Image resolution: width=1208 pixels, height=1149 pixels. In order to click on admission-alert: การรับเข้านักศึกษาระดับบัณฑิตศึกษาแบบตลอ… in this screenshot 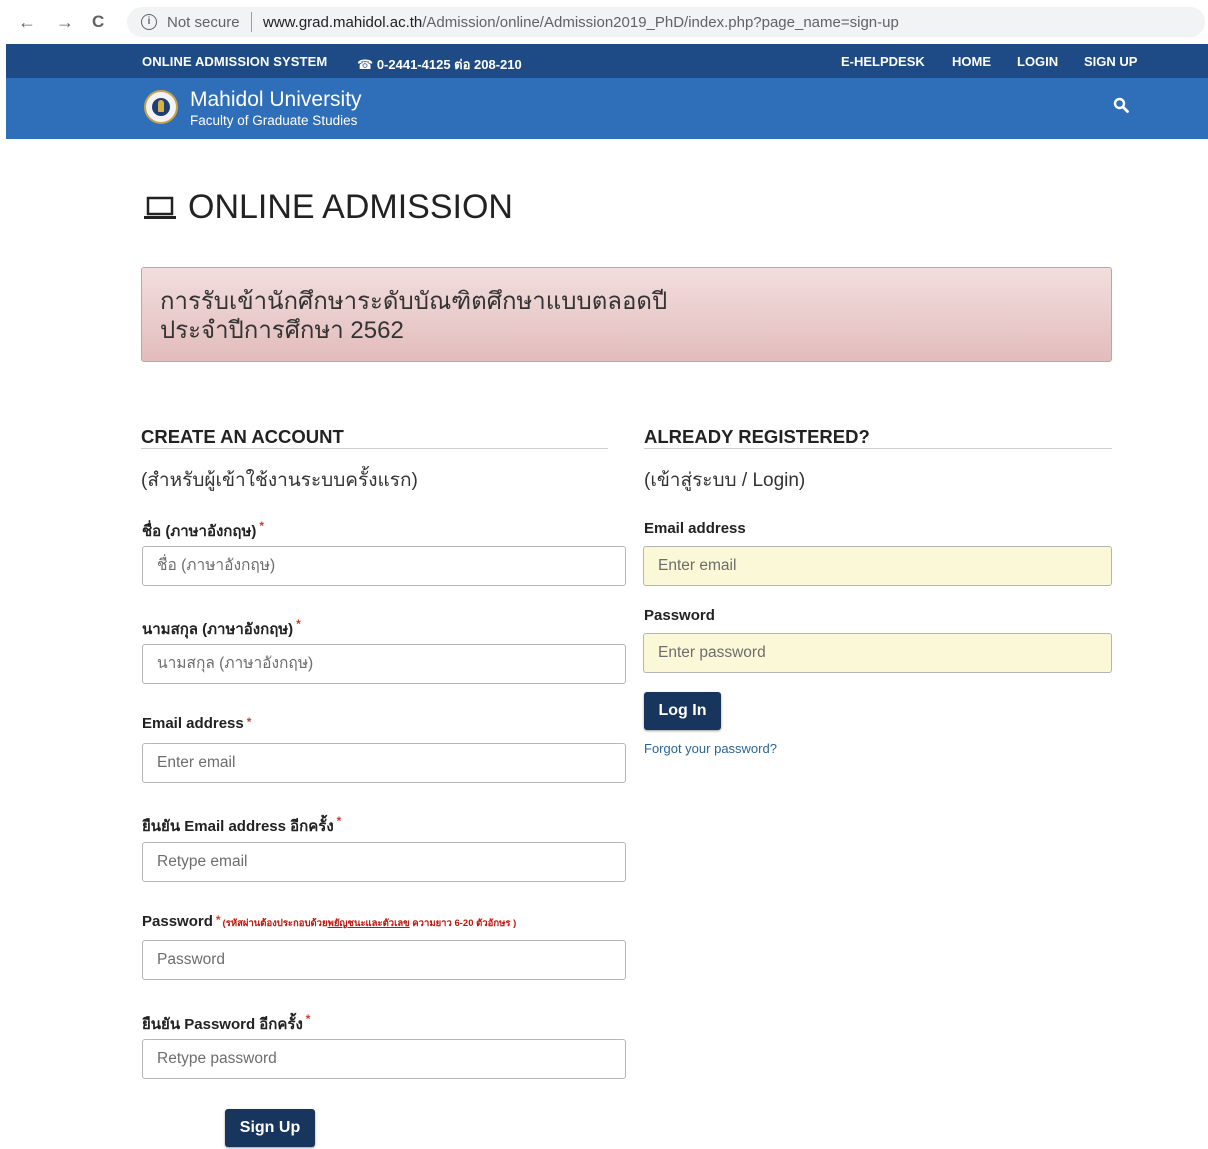, I will do `click(626, 314)`.